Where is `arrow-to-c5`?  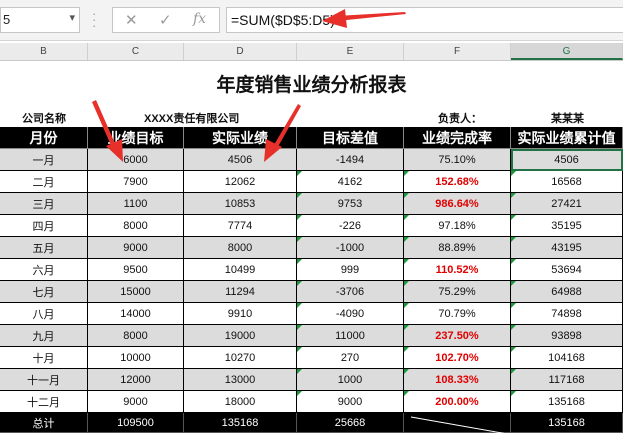 arrow-to-c5 is located at coordinates (104, 125).